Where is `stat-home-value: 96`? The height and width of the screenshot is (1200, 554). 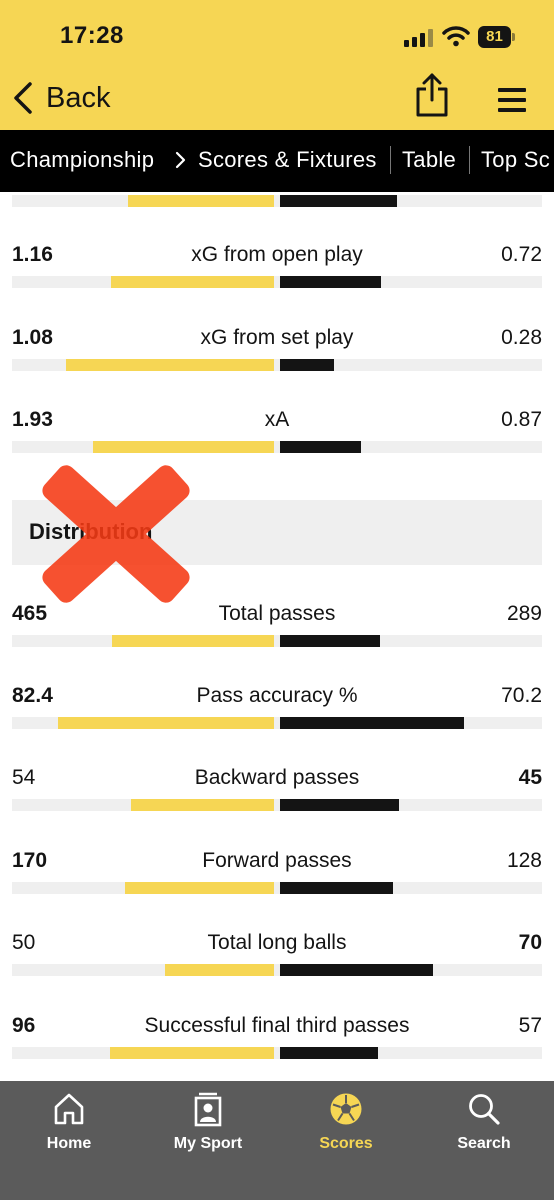
stat-home-value: 96 is located at coordinates (24, 1025).